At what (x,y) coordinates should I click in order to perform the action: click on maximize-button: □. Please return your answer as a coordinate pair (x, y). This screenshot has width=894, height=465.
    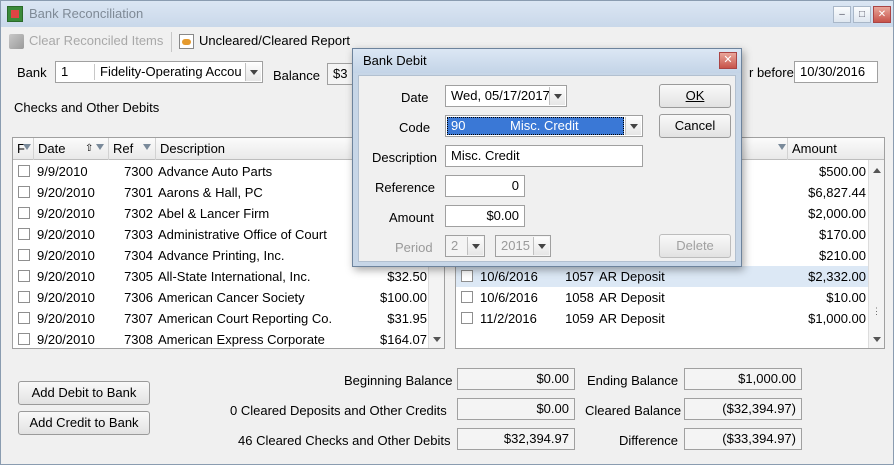
    Looking at the image, I should click on (862, 14).